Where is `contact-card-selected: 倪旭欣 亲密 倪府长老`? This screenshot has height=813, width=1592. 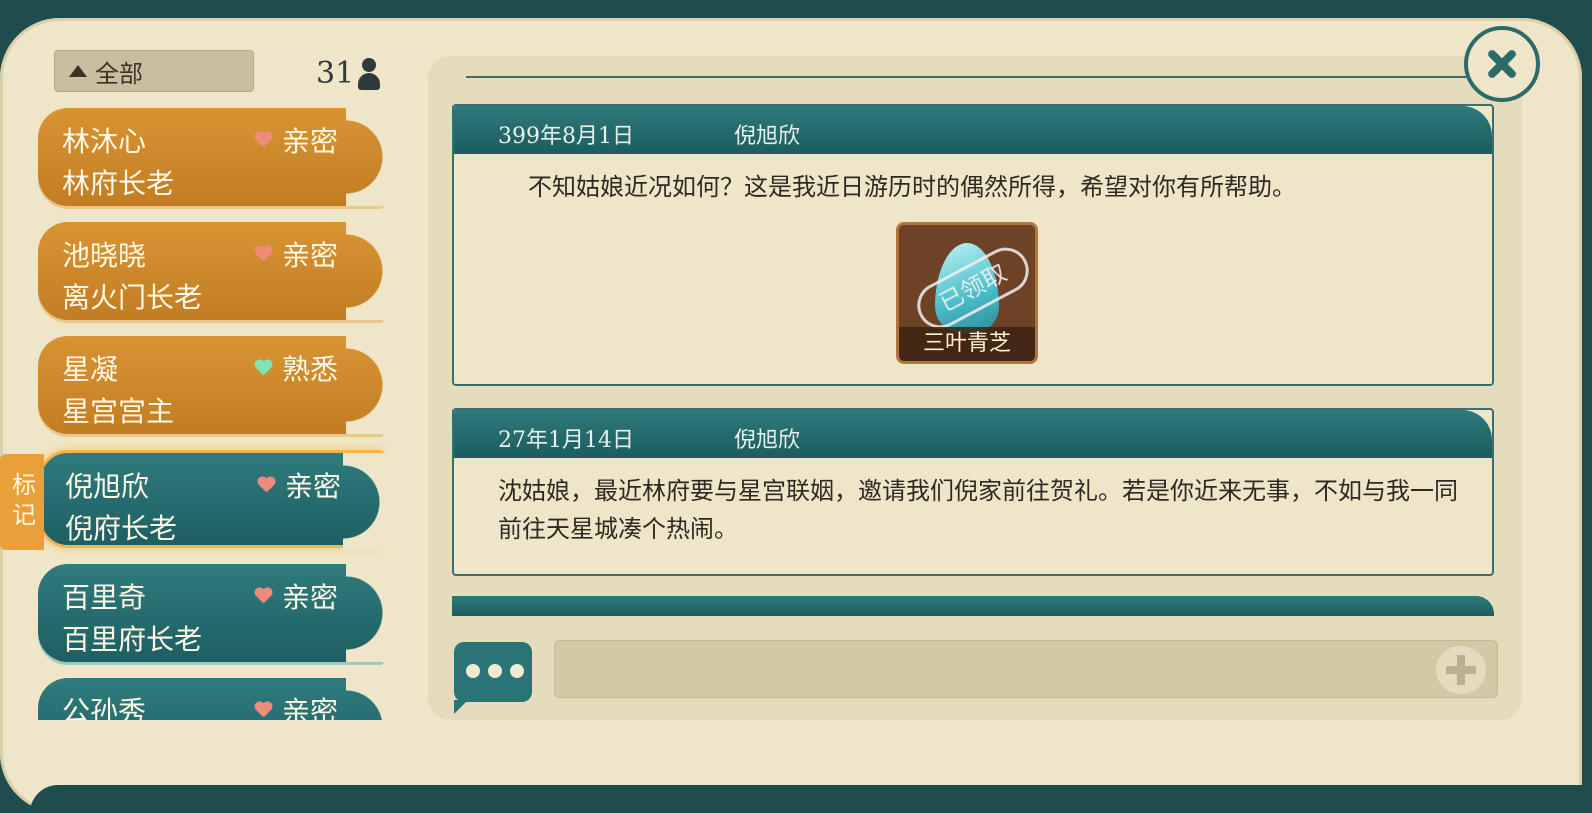 contact-card-selected: 倪旭欣 亲密 倪府长老 is located at coordinates (220, 500).